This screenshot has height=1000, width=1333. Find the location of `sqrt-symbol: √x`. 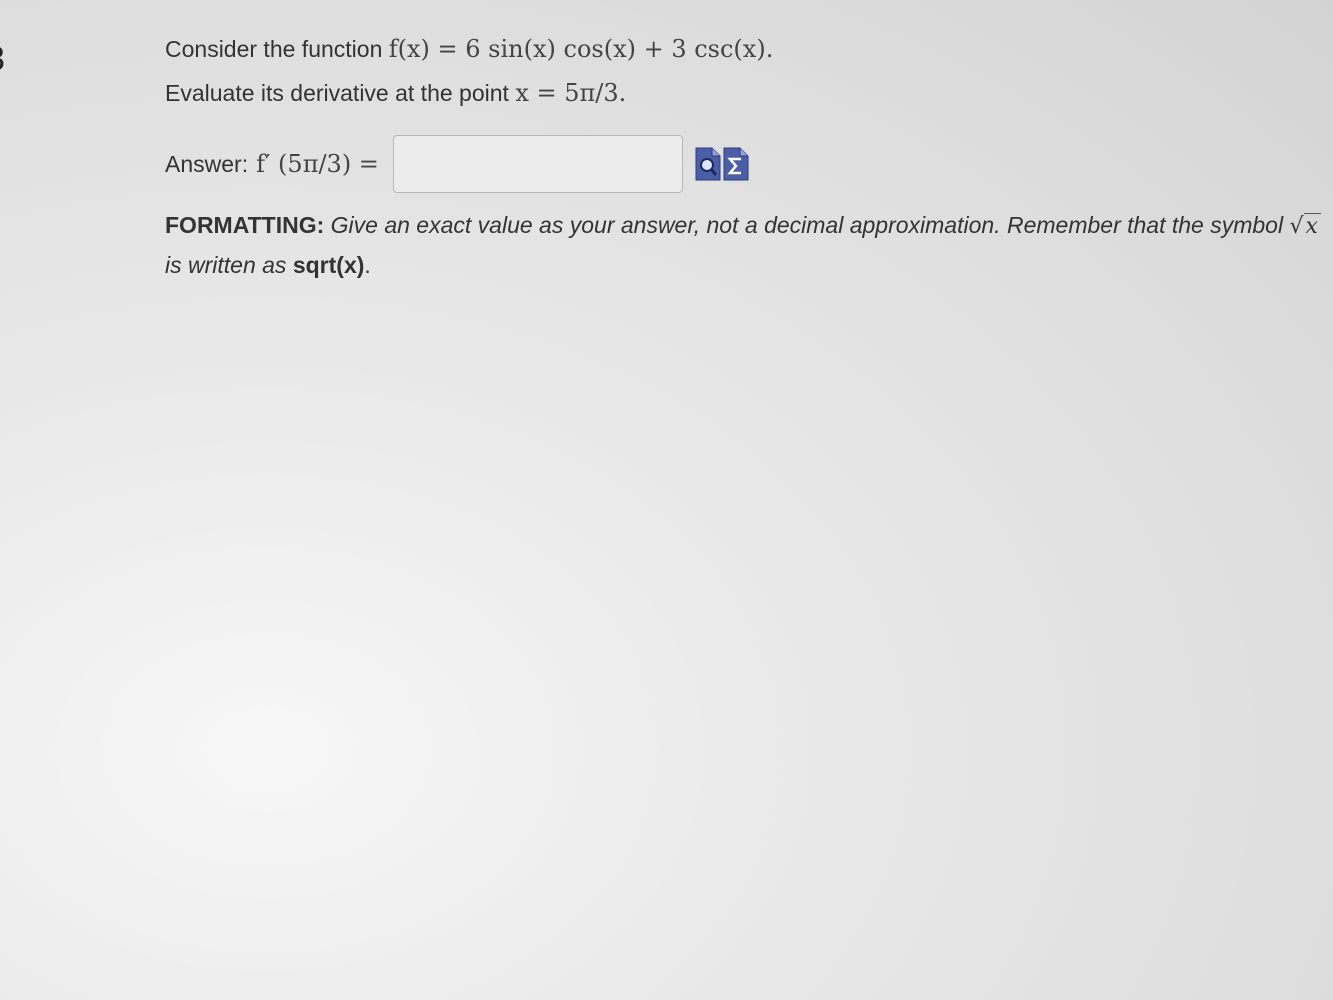

sqrt-symbol: √x is located at coordinates (1305, 226).